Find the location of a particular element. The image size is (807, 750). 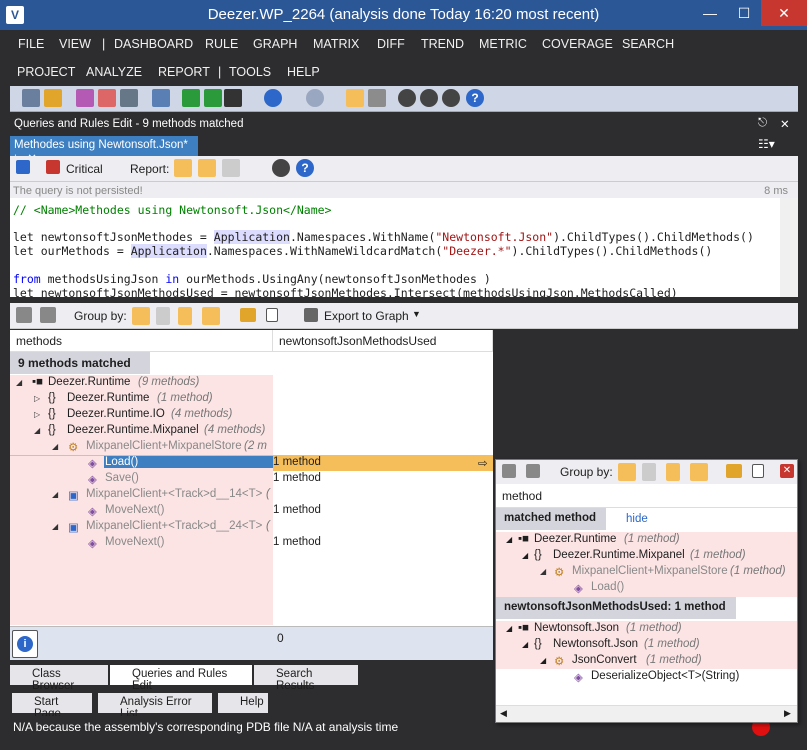

info-button: i is located at coordinates (25, 644).